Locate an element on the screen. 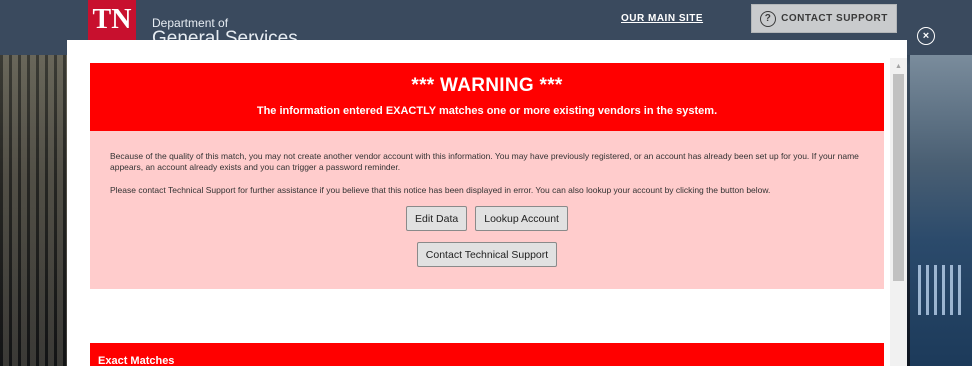 The image size is (972, 366). modal-scrollbar: ▲ is located at coordinates (898, 212).